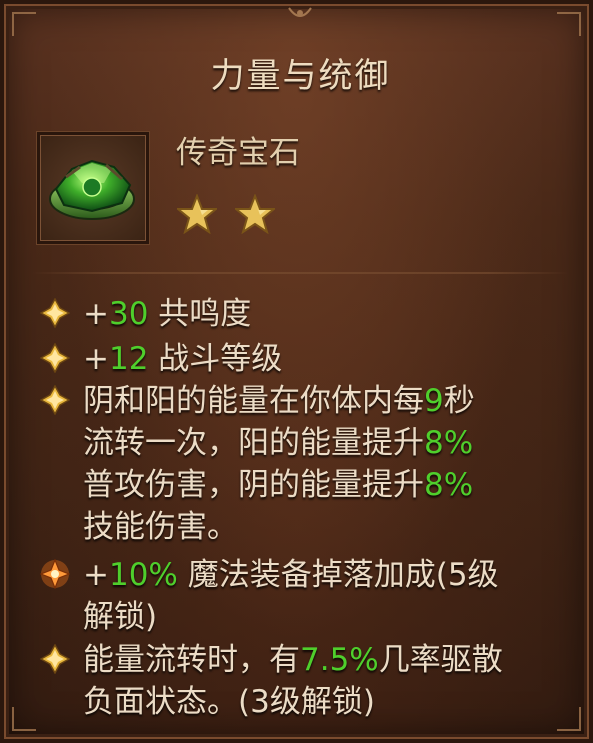 The image size is (593, 743). I want to click on attribute-line: 负面状态。(3级解锁), so click(333, 702).